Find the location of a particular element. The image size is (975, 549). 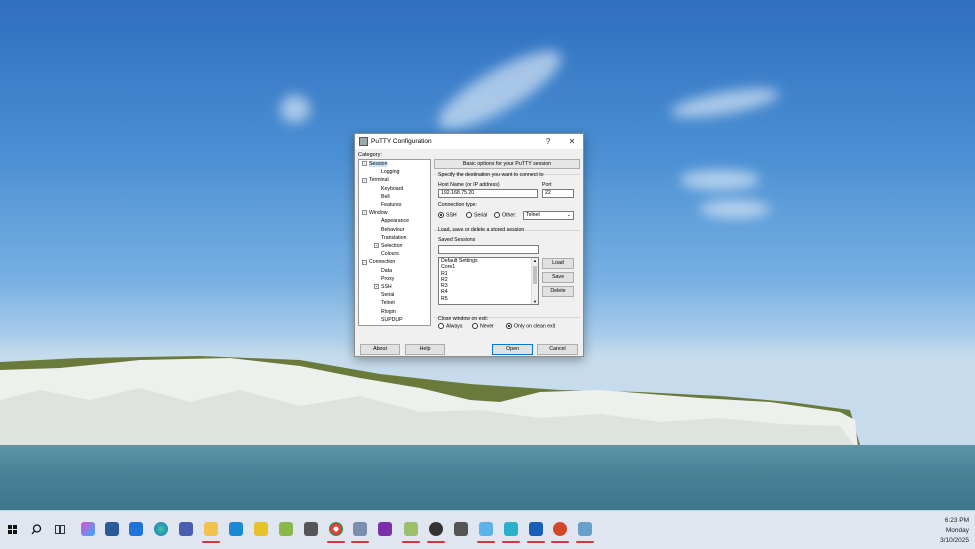

mail-icon is located at coordinates (136, 529).